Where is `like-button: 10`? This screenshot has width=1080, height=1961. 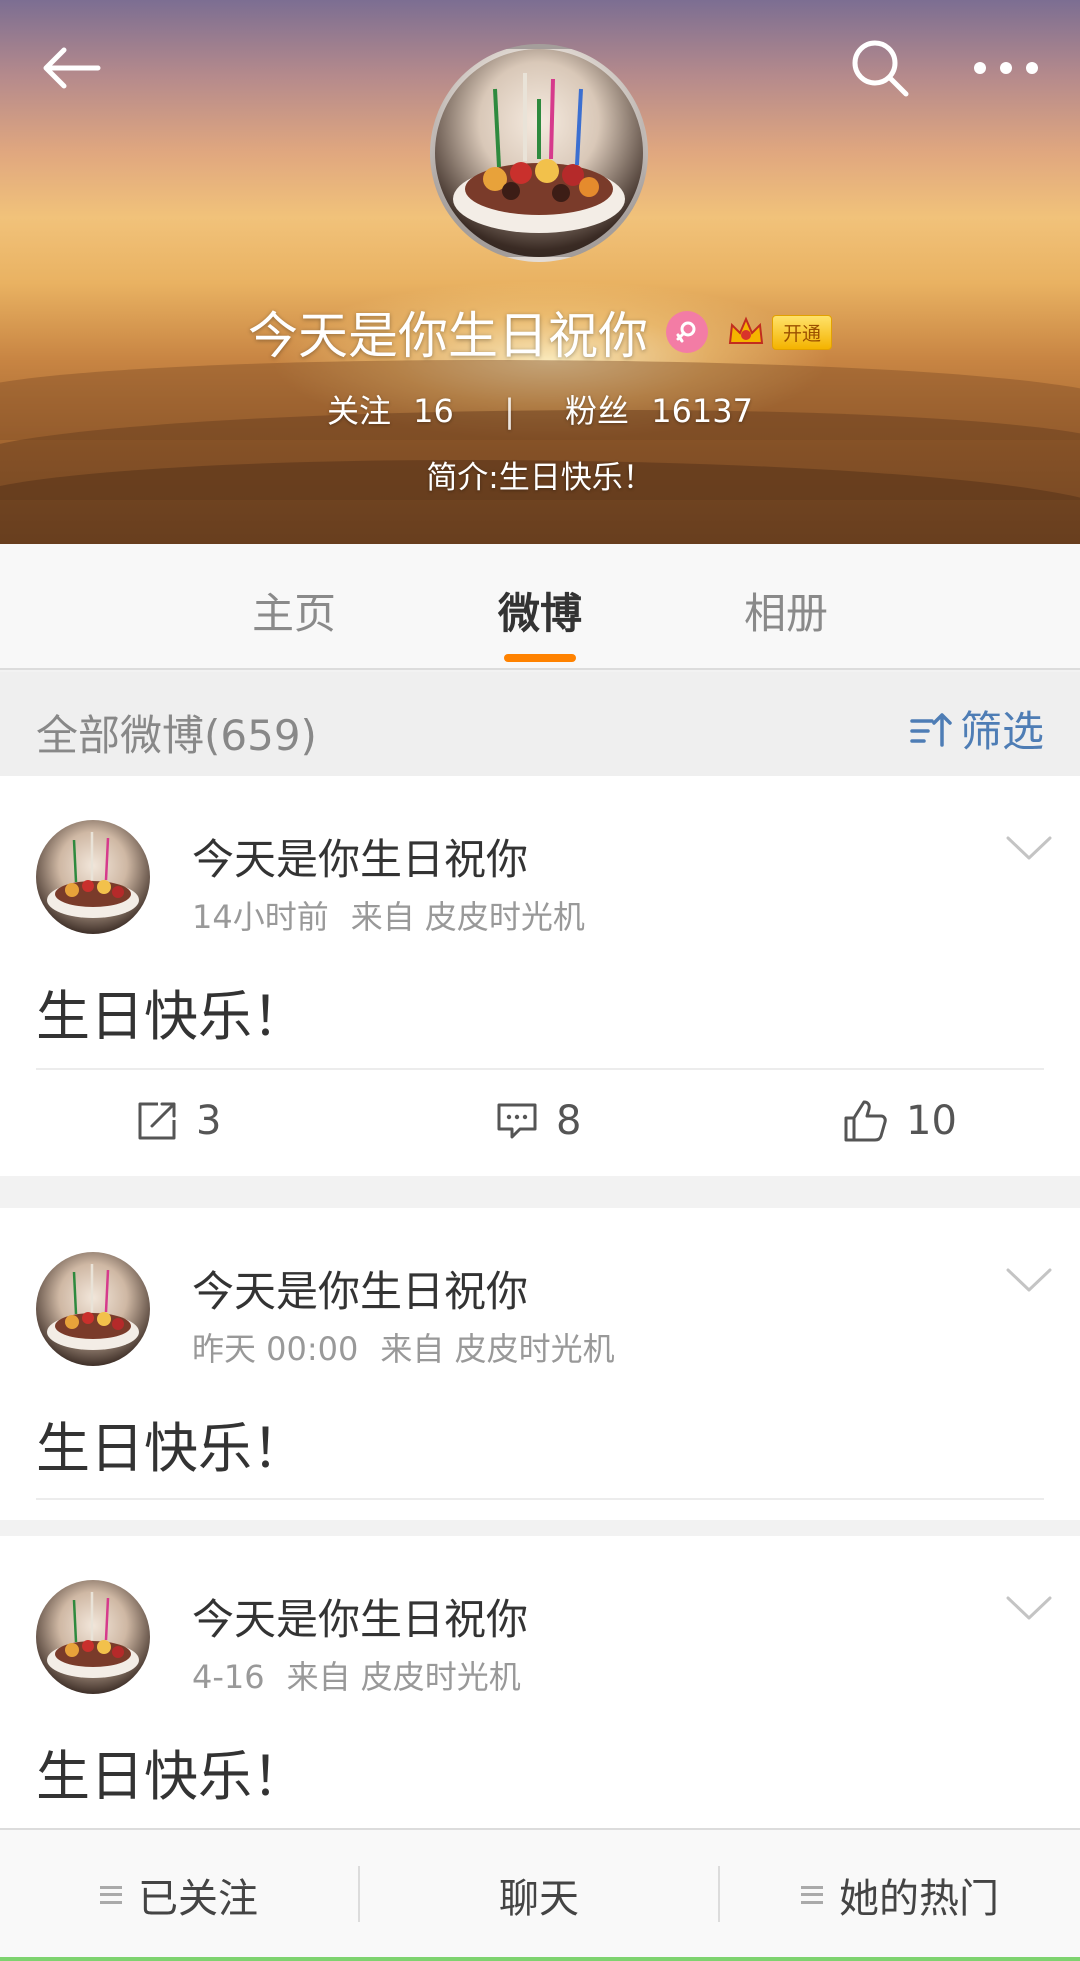
like-button: 10 is located at coordinates (899, 1121).